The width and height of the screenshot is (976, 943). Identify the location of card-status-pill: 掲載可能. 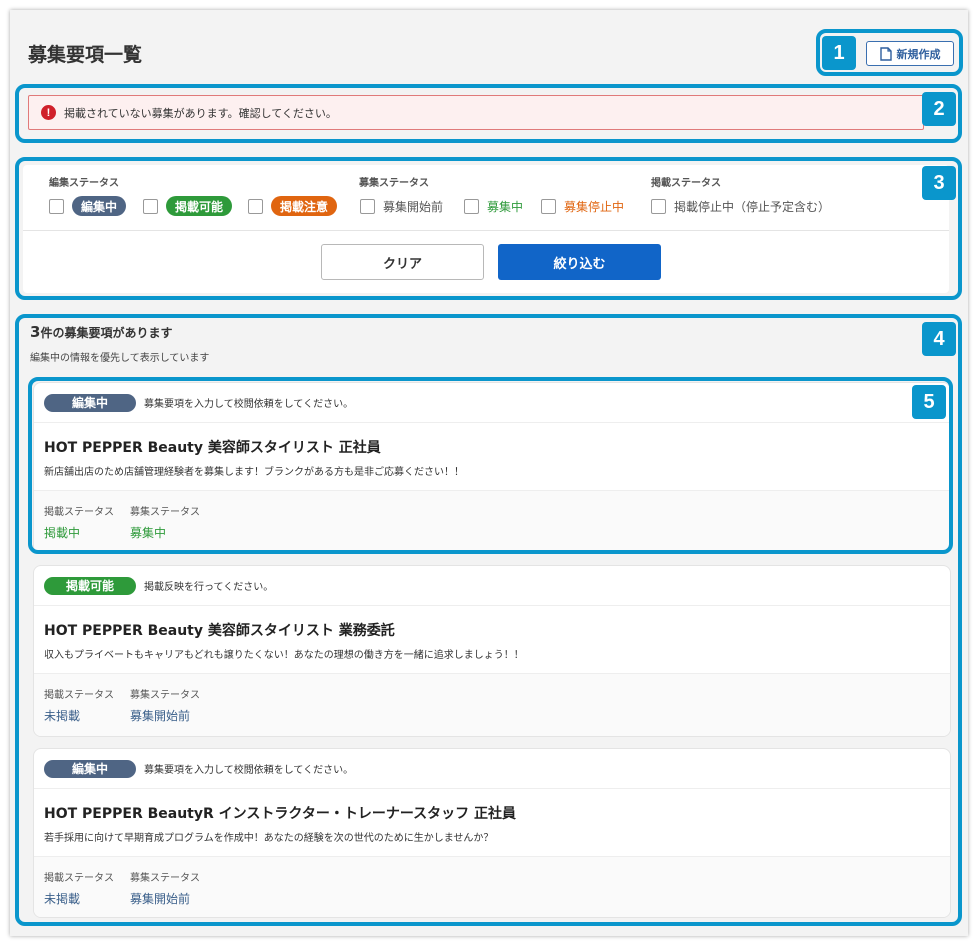
(90, 585).